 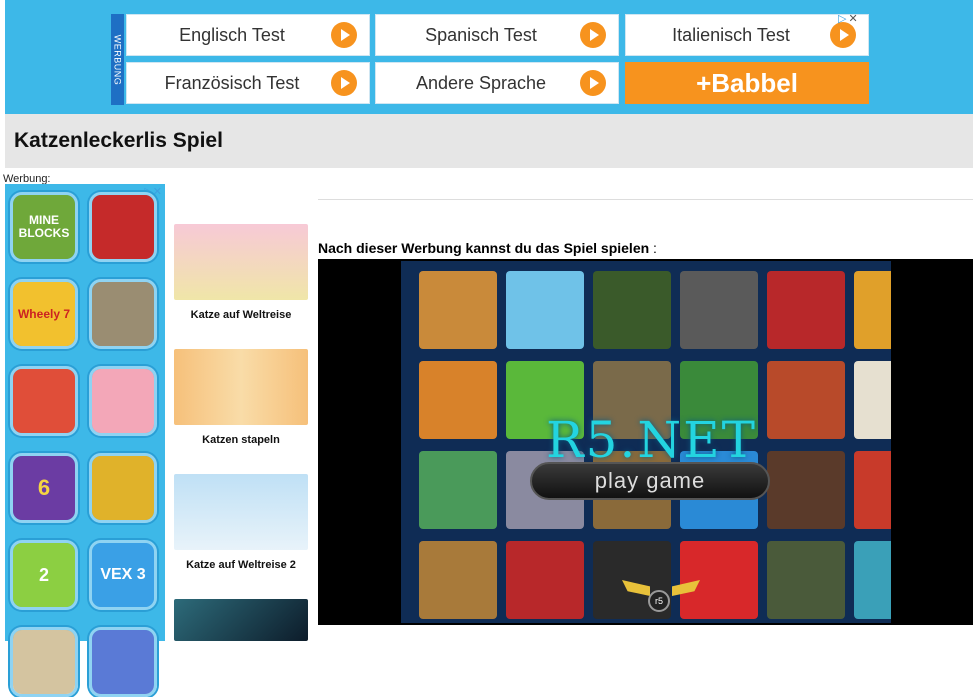 What do you see at coordinates (659, 601) in the screenshot?
I see `r5-badge-icon: r5` at bounding box center [659, 601].